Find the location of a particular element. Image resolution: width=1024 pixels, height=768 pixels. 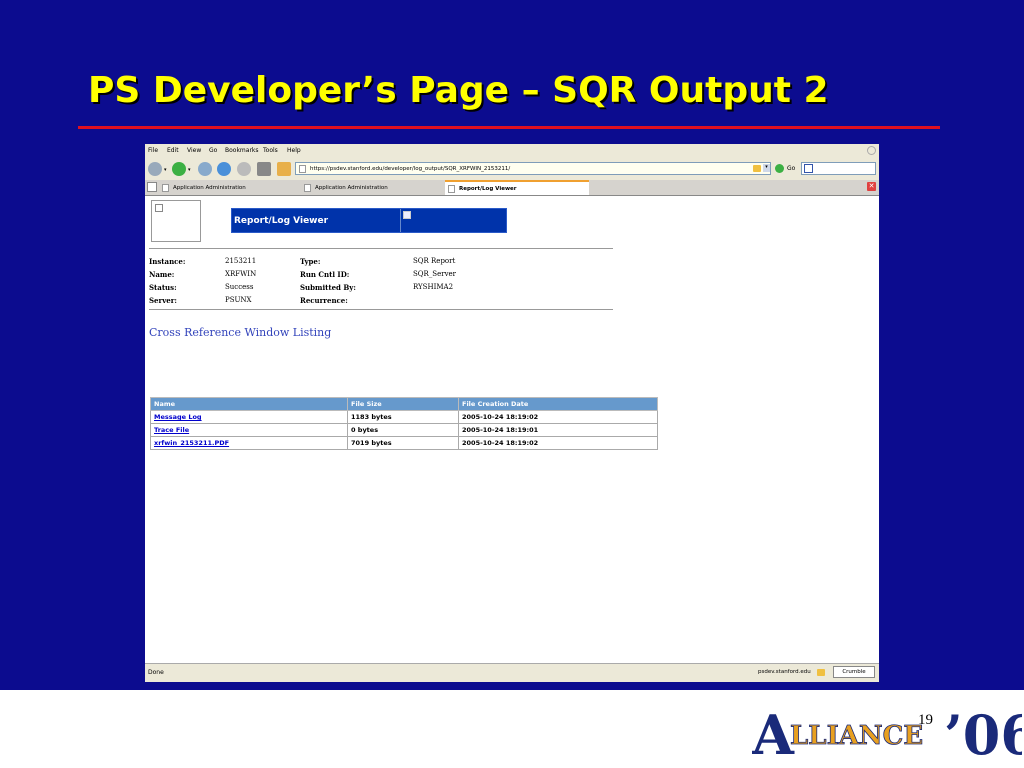

go-icon is located at coordinates (779, 168).